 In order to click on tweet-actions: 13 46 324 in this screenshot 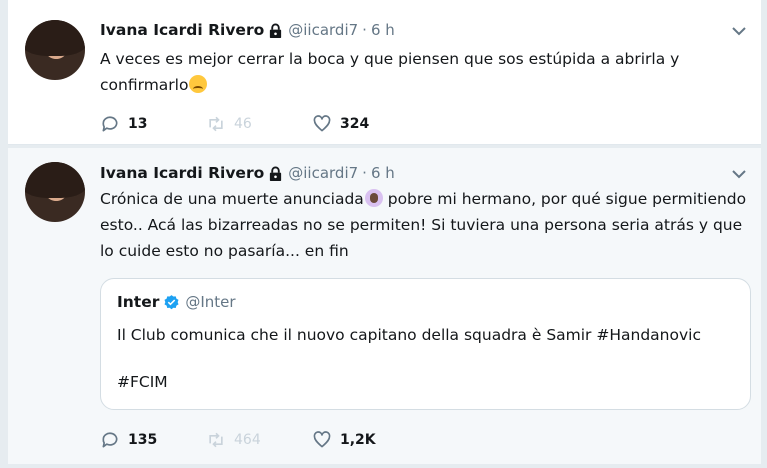, I will do `click(259, 124)`.